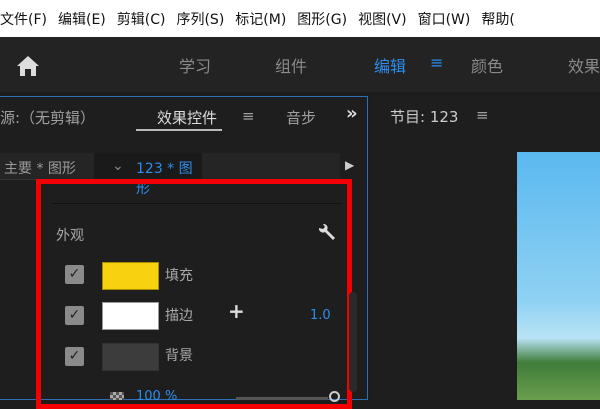 The height and width of the screenshot is (409, 600). What do you see at coordinates (156, 396) in the screenshot?
I see `opacity-value: 100 %` at bounding box center [156, 396].